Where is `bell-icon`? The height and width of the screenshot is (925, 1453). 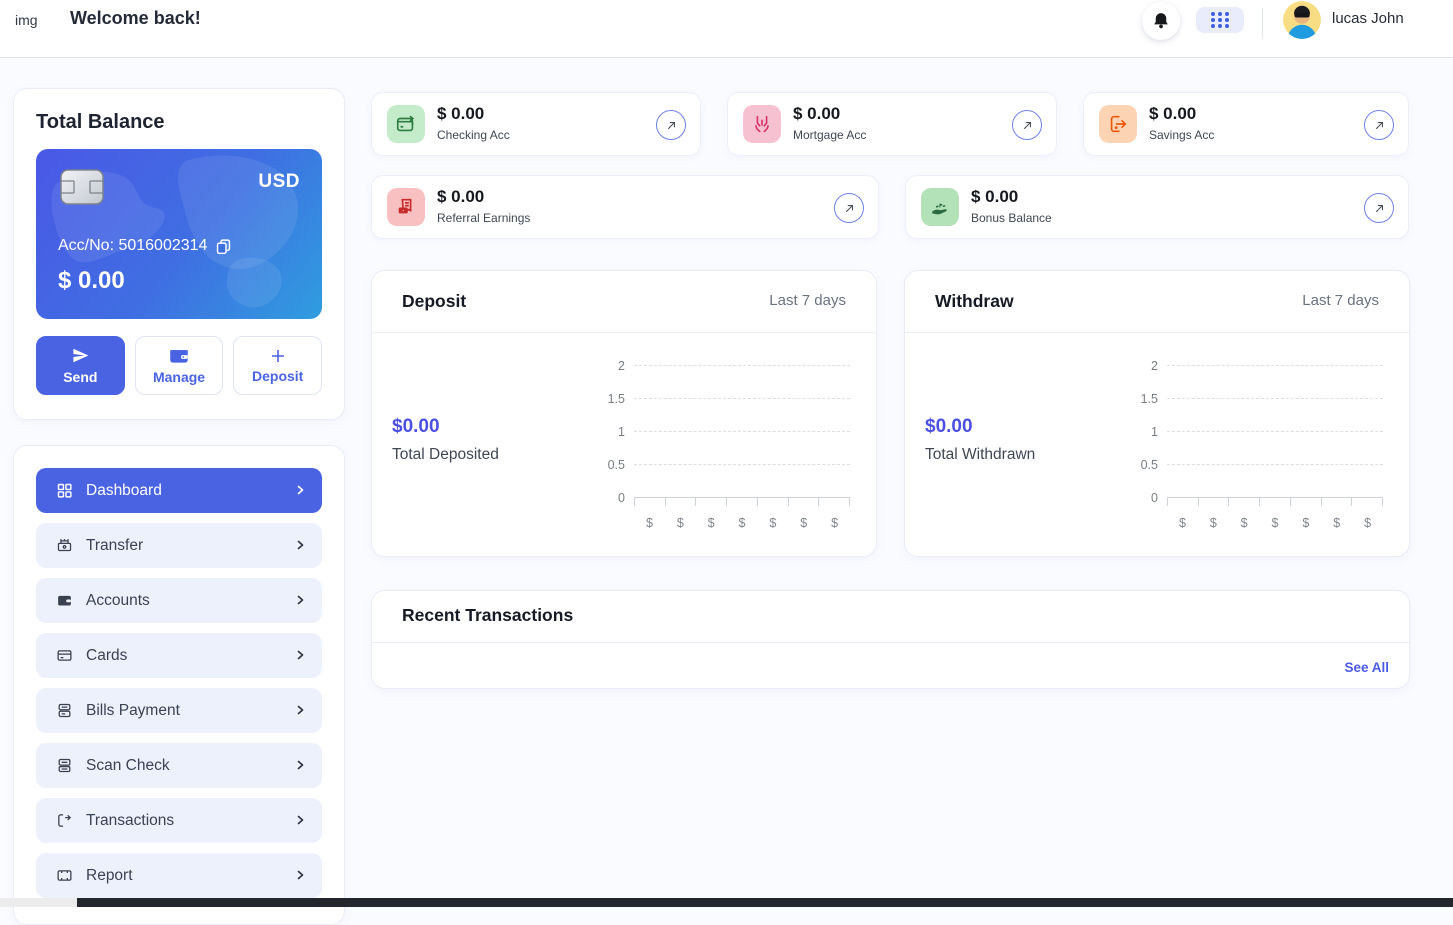
bell-icon is located at coordinates (1161, 21).